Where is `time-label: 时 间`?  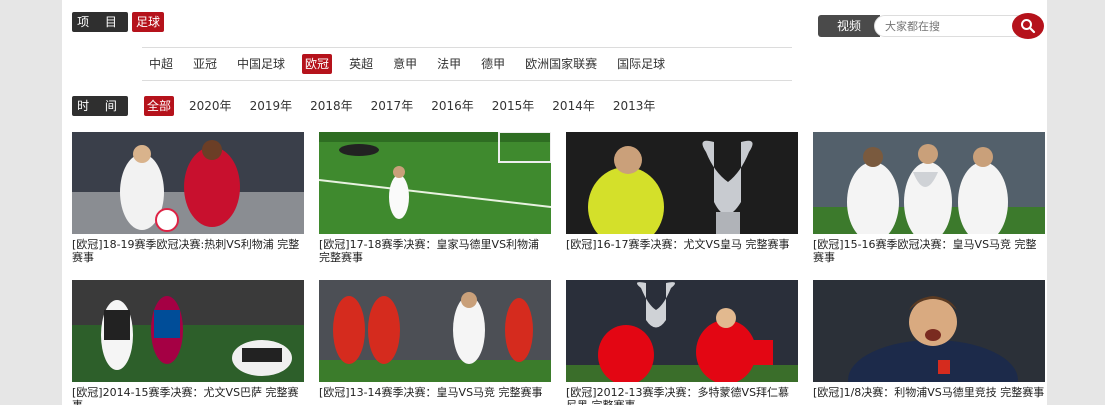 time-label: 时 间 is located at coordinates (100, 106).